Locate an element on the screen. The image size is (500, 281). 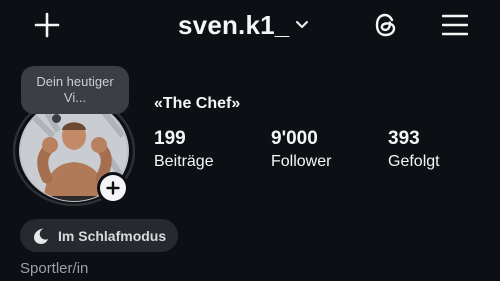
stat-posts: 199 Beiträge is located at coordinates (184, 150).